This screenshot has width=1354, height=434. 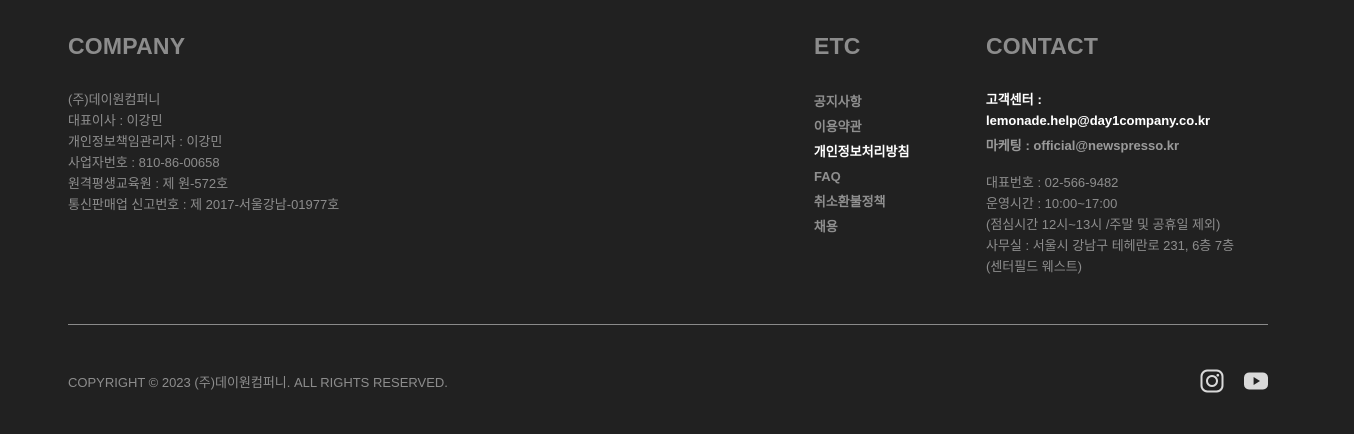 I want to click on customer-center-email: lemonade.help@day1company.co.kr, so click(x=1156, y=120).